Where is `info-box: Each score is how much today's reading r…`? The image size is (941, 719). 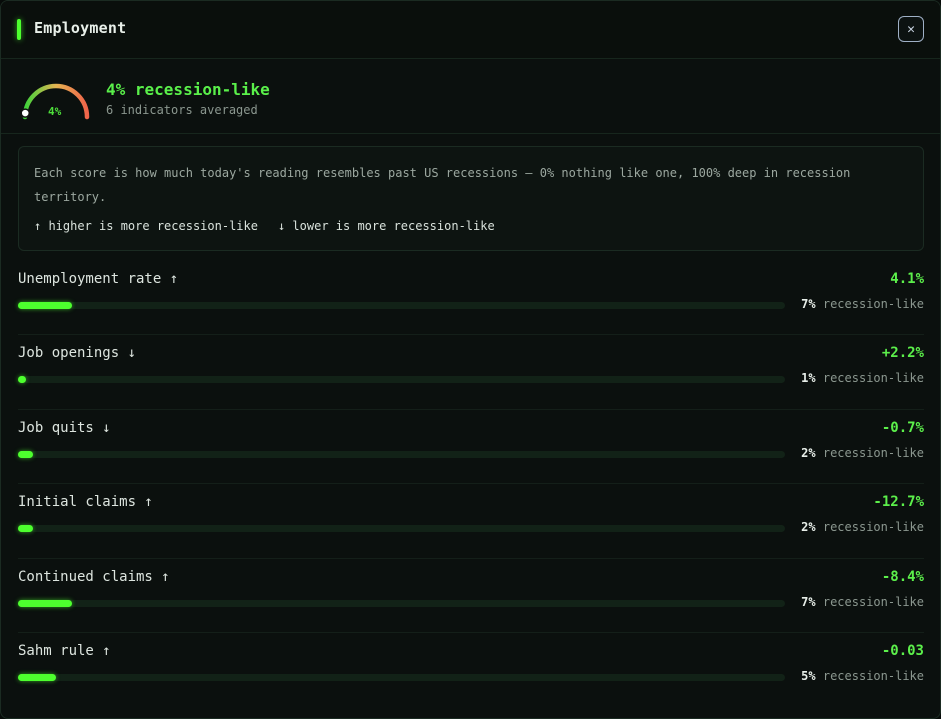
info-box: Each score is how much today's reading r… is located at coordinates (471, 198).